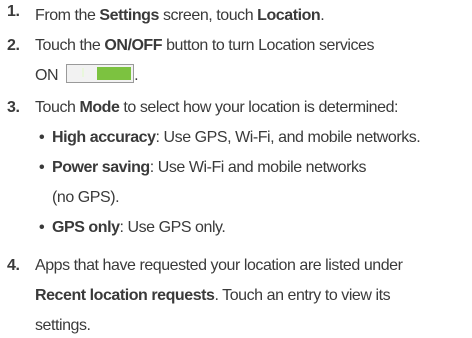 This screenshot has height=338, width=472. I want to click on option-text: : Use Wi-Fi and mobile networks, so click(258, 167).